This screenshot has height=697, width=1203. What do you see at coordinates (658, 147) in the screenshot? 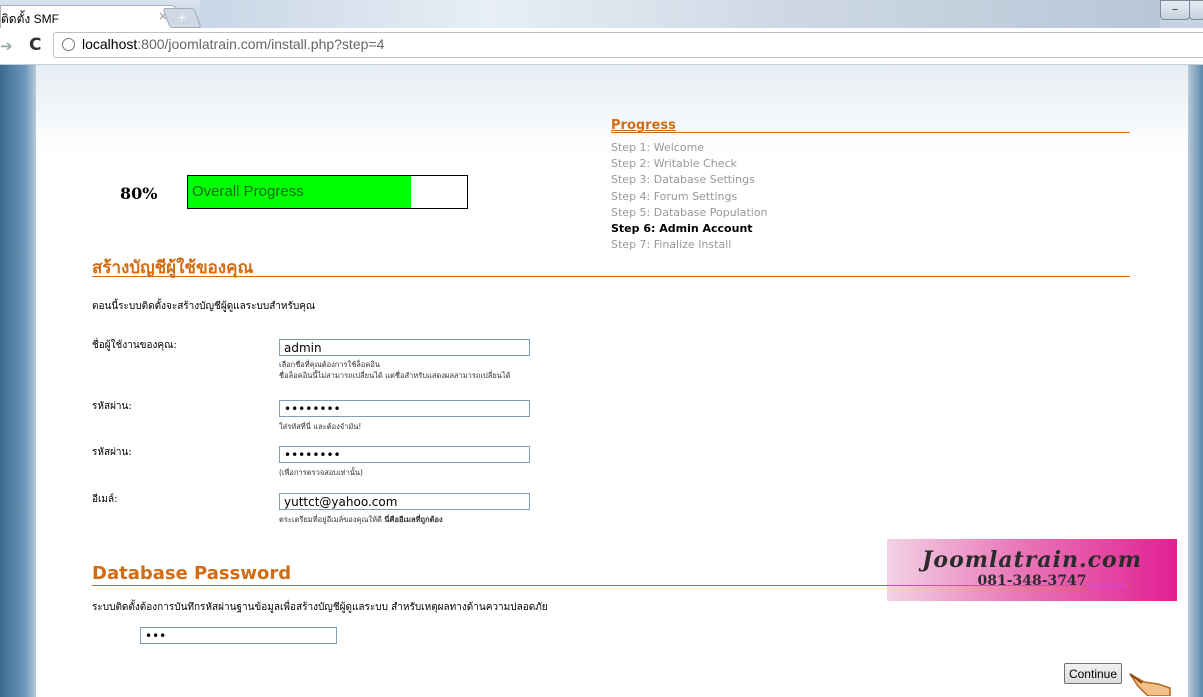
I see `progress-step: Step 1: Welcome` at bounding box center [658, 147].